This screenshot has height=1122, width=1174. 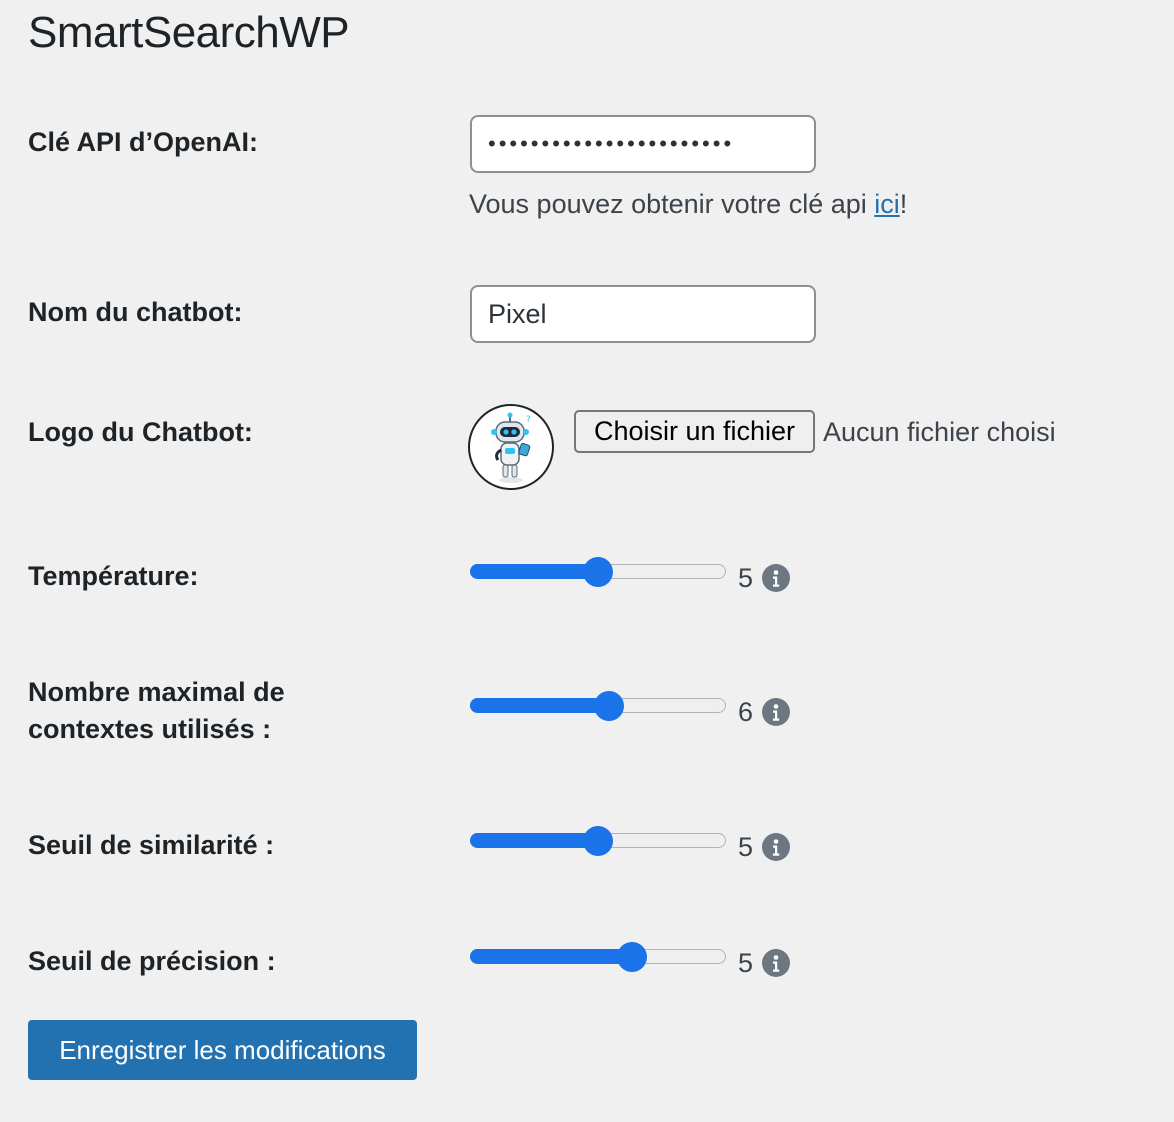 I want to click on max-contexts-slider, so click(x=598, y=706).